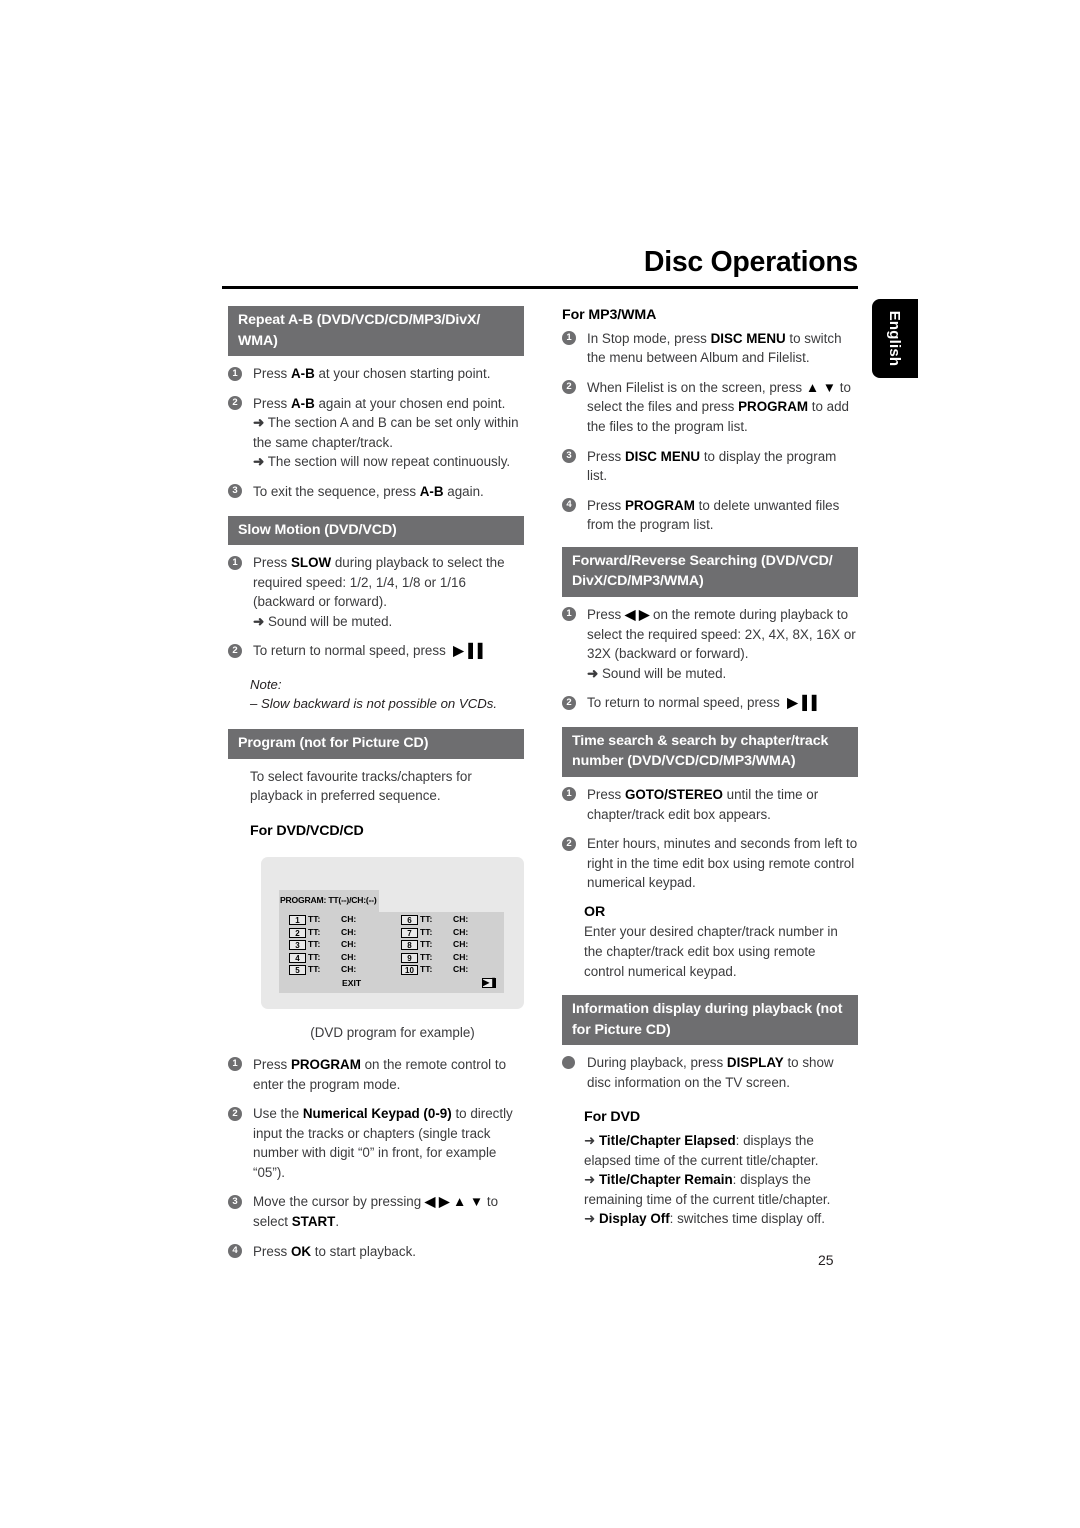  What do you see at coordinates (489, 983) in the screenshot?
I see `next-track-icon: ▶▐` at bounding box center [489, 983].